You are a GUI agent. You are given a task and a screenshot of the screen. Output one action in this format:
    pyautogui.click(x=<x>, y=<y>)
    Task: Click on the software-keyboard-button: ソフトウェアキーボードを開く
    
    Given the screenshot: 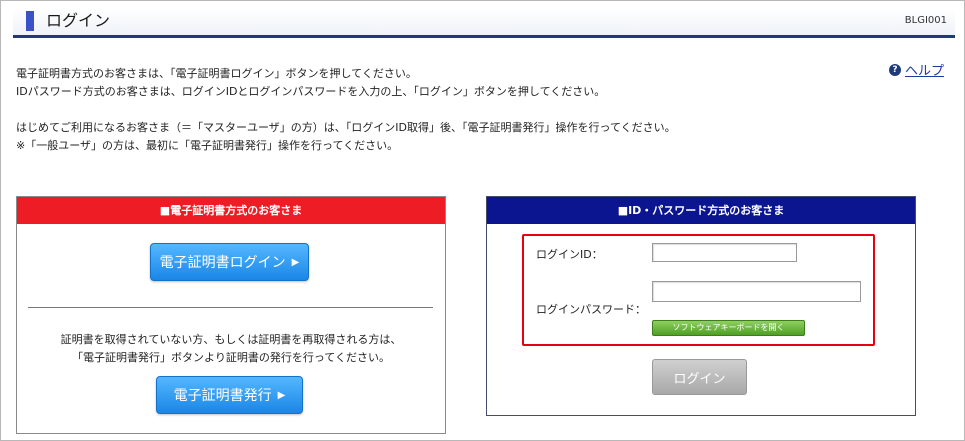 What is the action you would take?
    pyautogui.click(x=728, y=328)
    